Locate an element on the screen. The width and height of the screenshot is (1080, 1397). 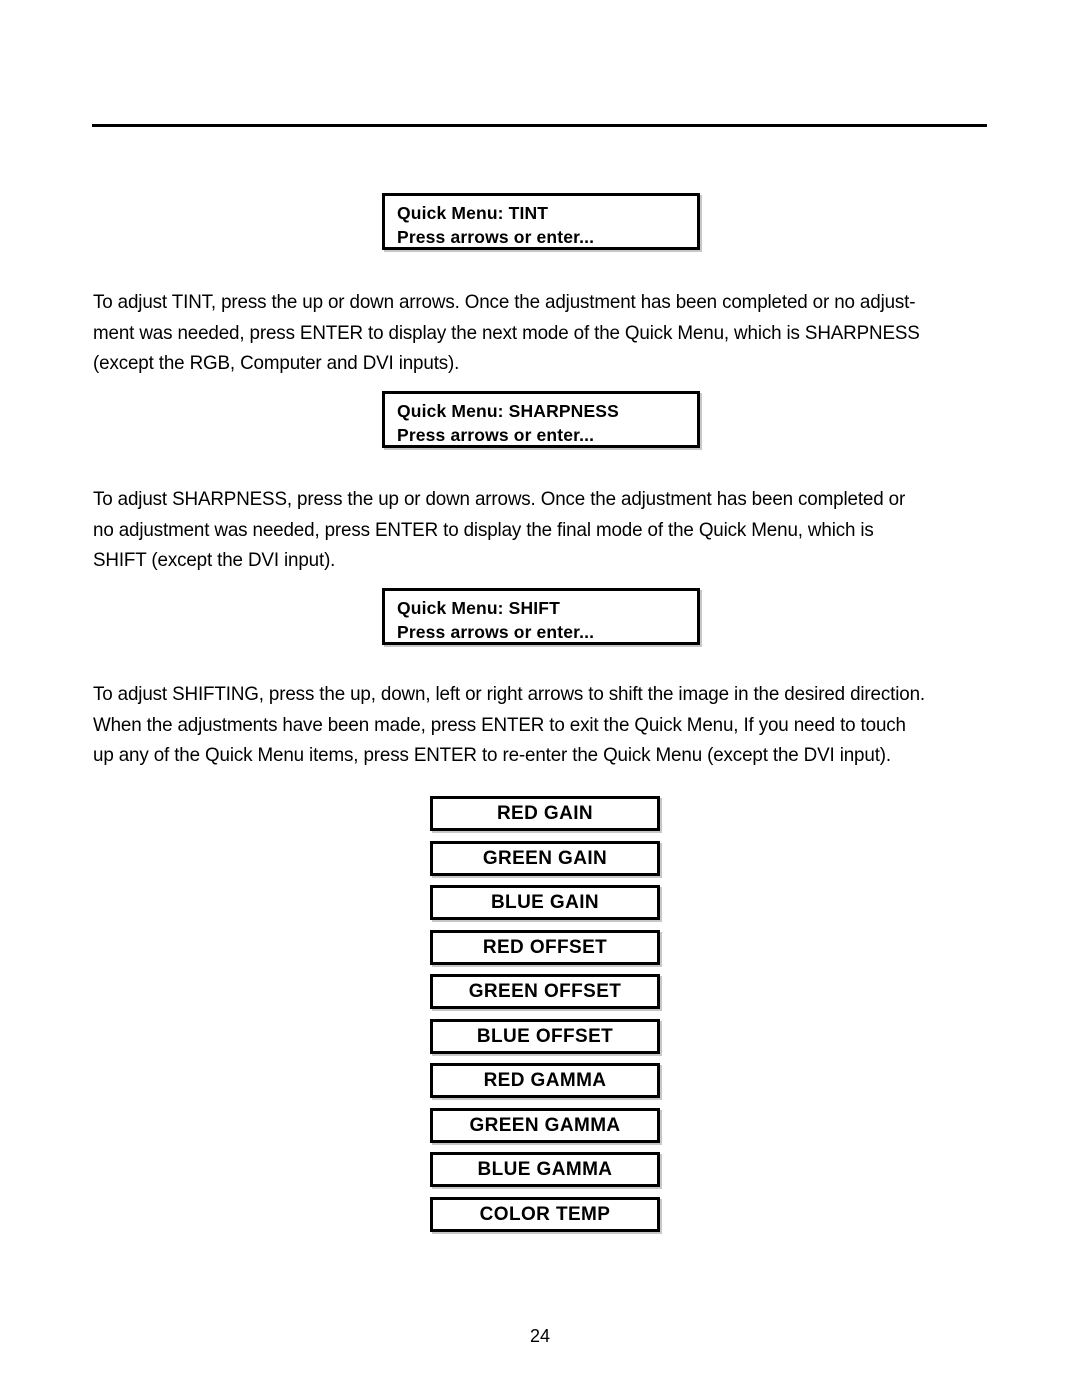
menu-item-label: GREEN OFFSET is located at coordinates (545, 991).